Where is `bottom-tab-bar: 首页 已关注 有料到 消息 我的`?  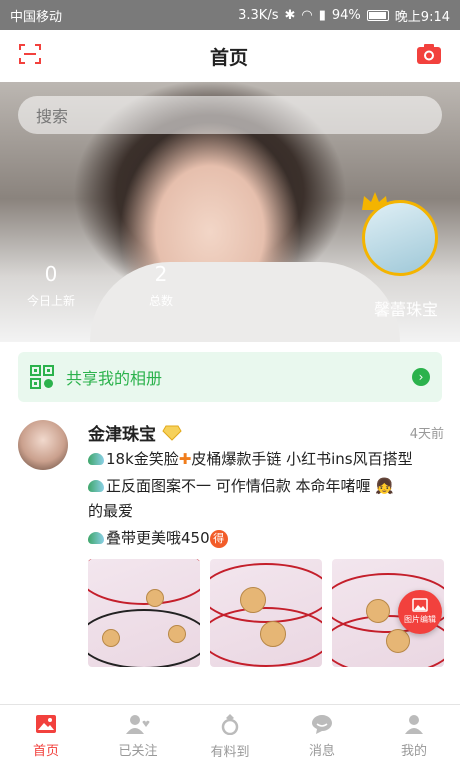
bottom-tab-bar: 首页 已关注 有料到 消息 我的 is located at coordinates (230, 735).